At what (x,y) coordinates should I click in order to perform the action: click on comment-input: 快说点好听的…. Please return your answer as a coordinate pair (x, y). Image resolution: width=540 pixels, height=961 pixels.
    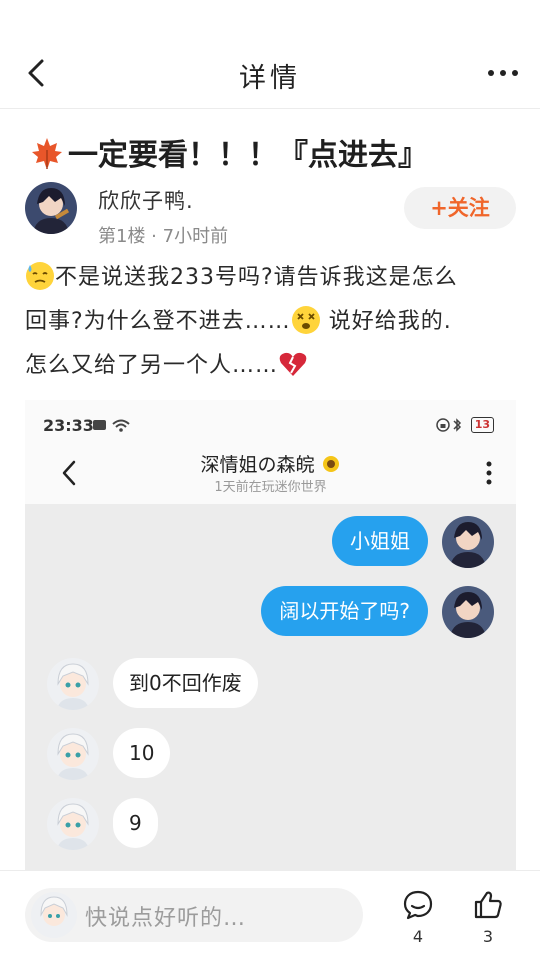
    Looking at the image, I should click on (194, 915).